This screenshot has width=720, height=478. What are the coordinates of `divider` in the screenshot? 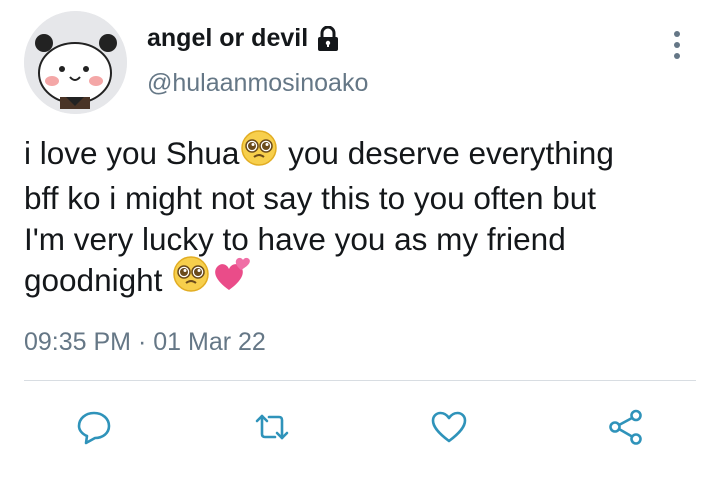 It's located at (360, 380).